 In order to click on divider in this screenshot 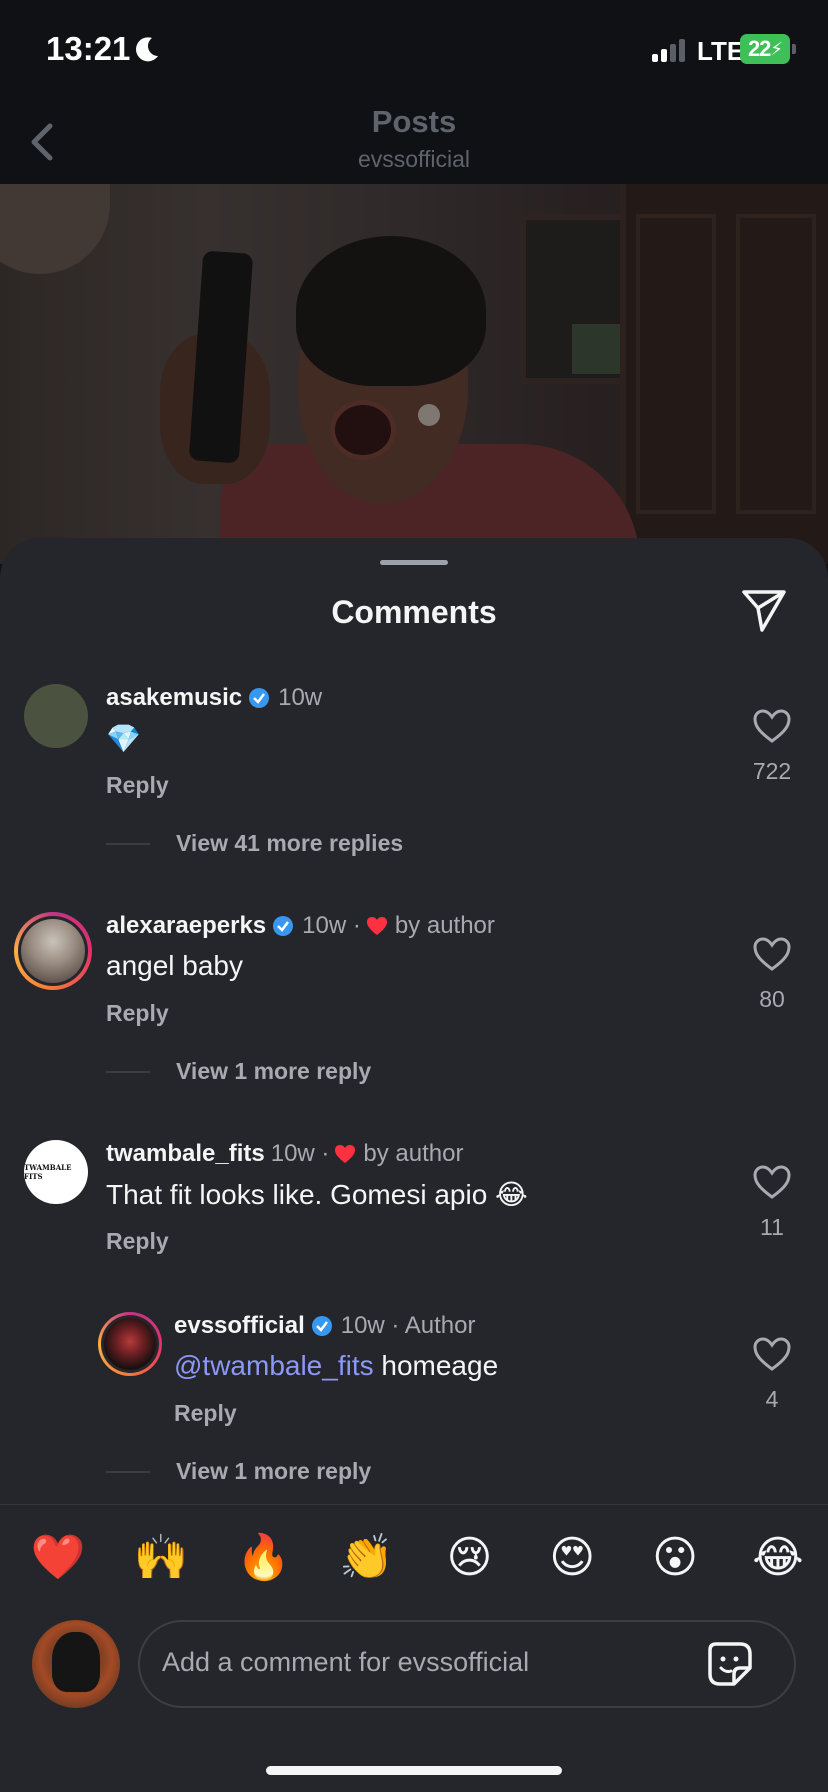, I will do `click(414, 1504)`.